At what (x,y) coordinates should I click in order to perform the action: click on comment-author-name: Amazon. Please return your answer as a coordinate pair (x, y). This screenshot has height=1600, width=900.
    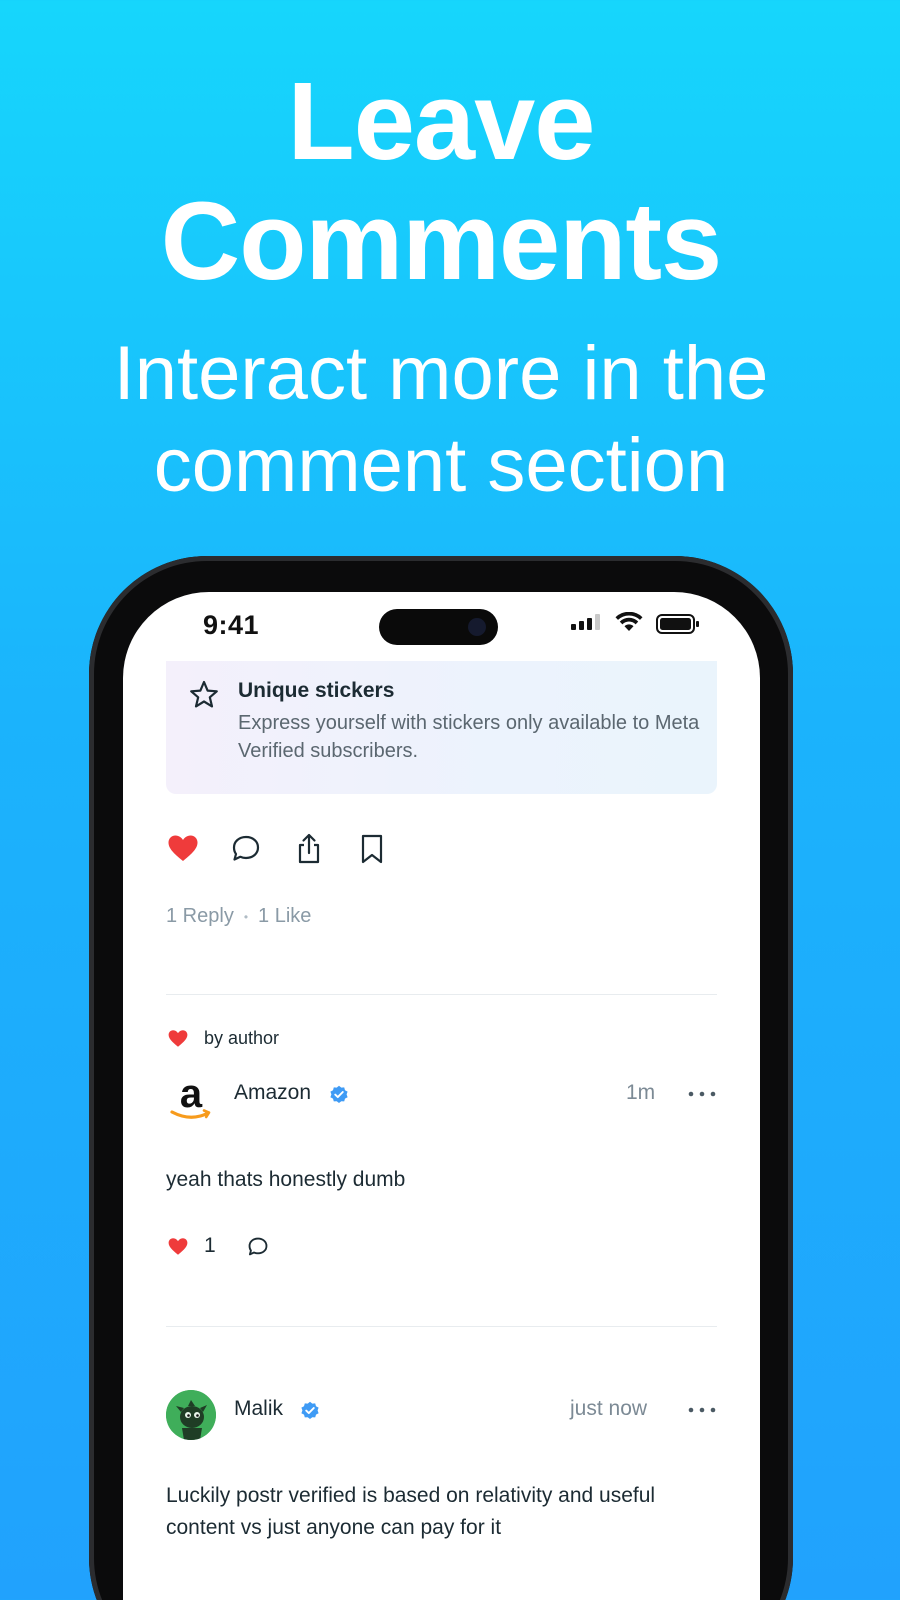
    Looking at the image, I should click on (272, 1093).